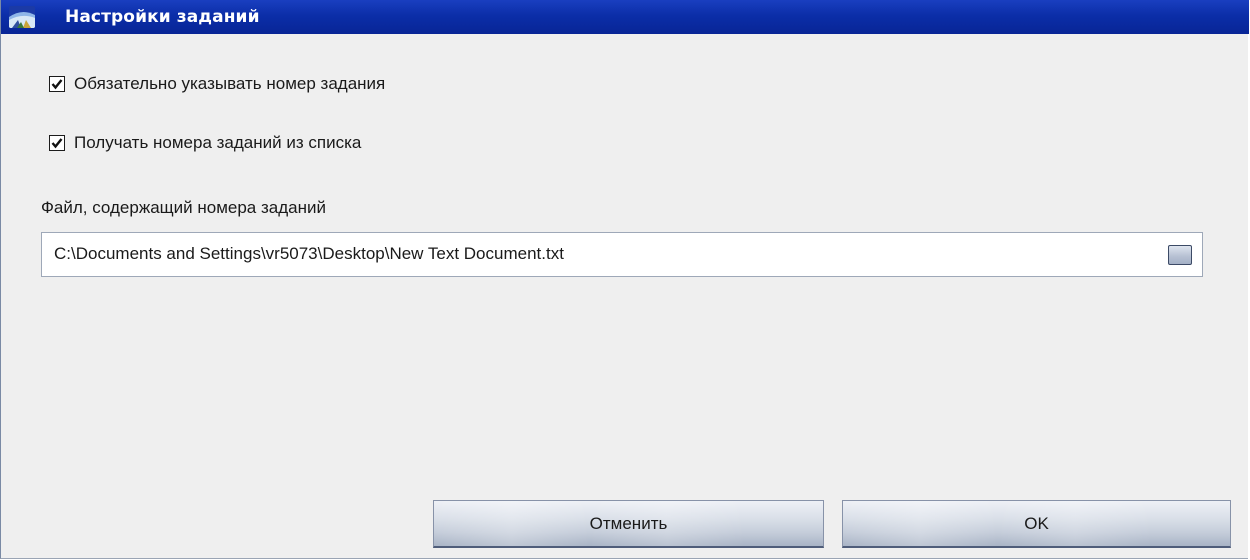  I want to click on ok-button: OK, so click(1036, 524).